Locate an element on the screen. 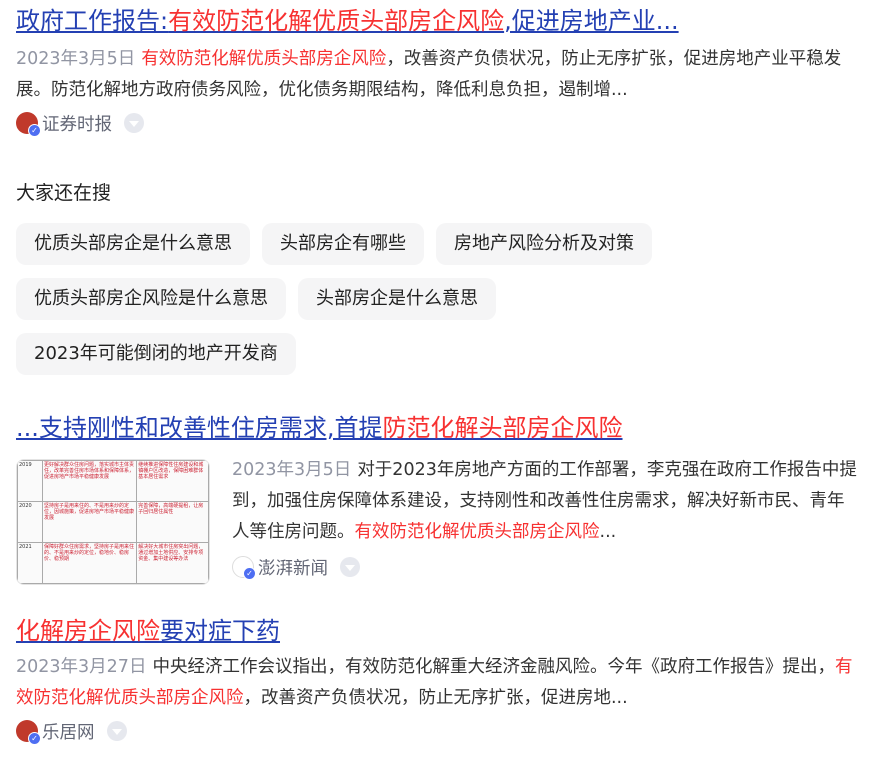 This screenshot has height=763, width=869. related-row: 优质头部房企风险是什么意思 头部房企是什么意思 is located at coordinates (334, 299).